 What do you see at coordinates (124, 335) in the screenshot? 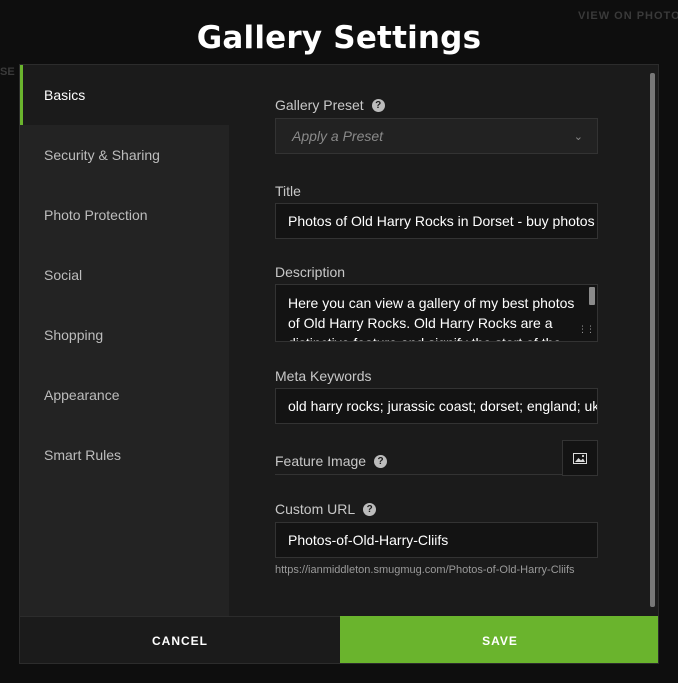
I see `sidebar-item-shopping: Shopping` at bounding box center [124, 335].